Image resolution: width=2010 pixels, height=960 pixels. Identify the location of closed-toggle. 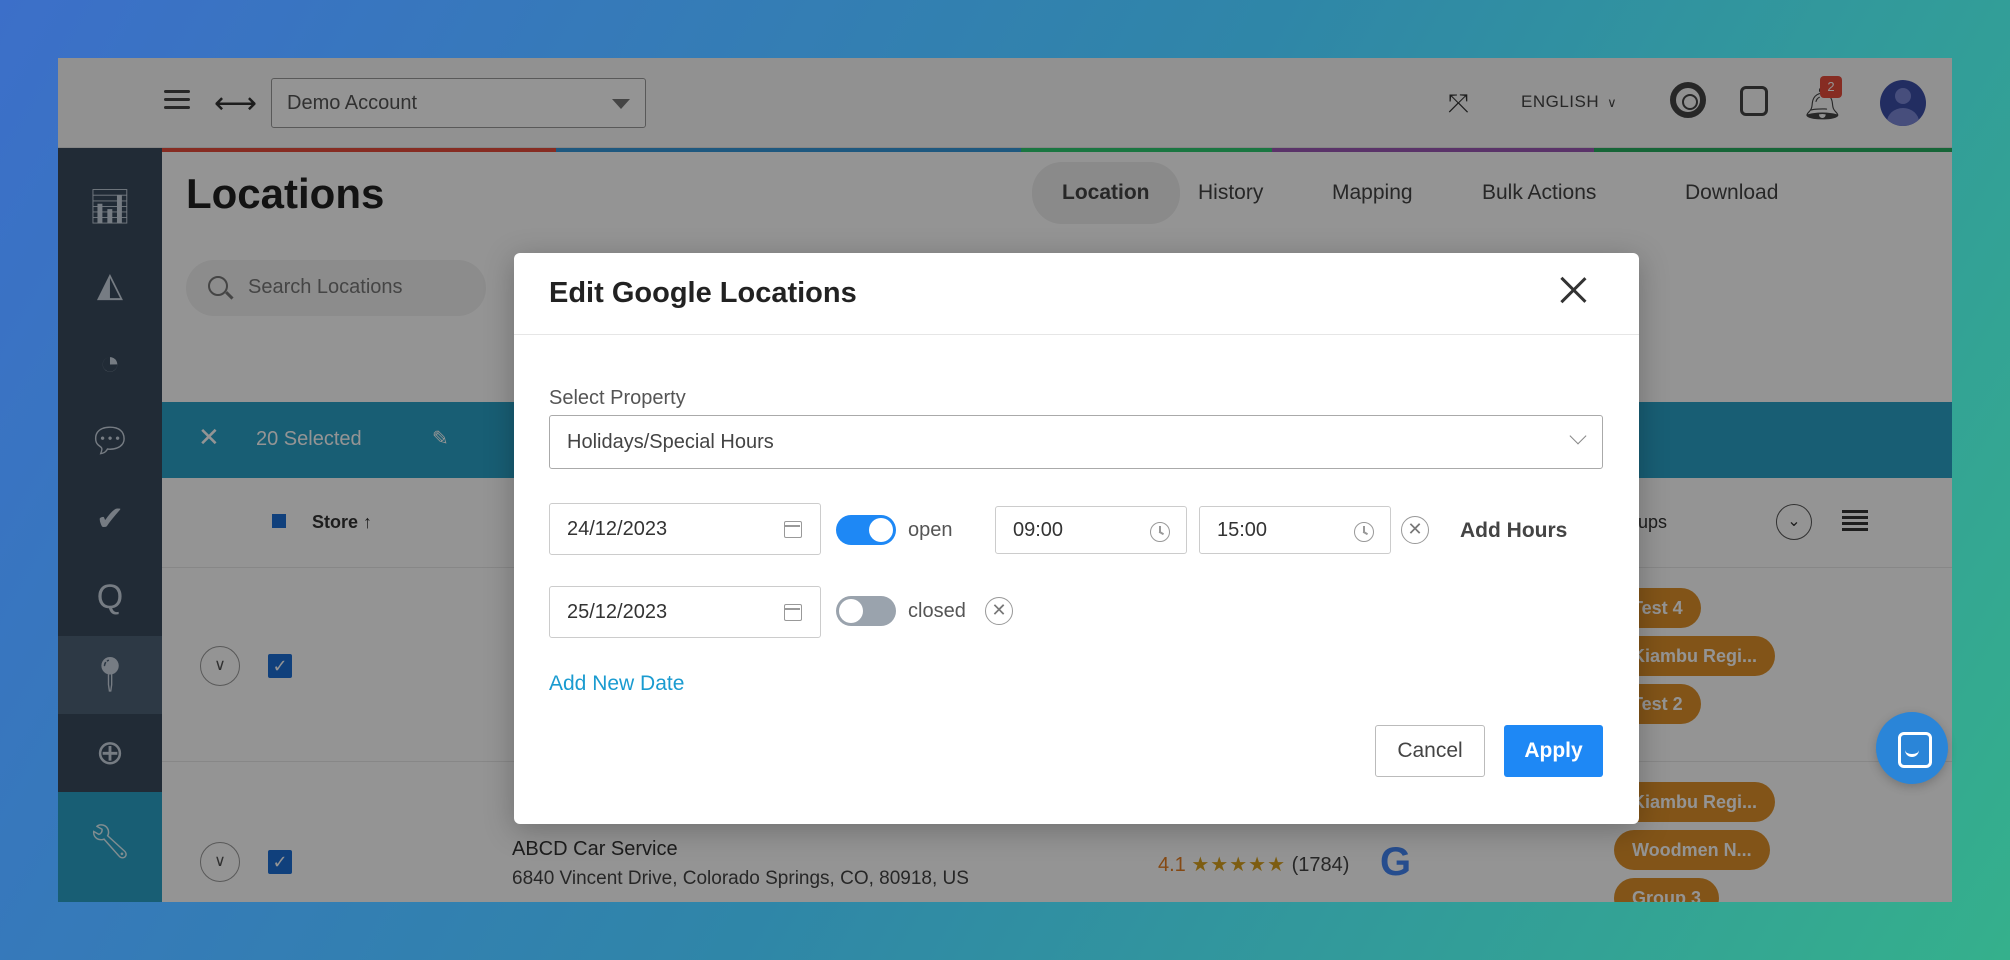
(866, 611).